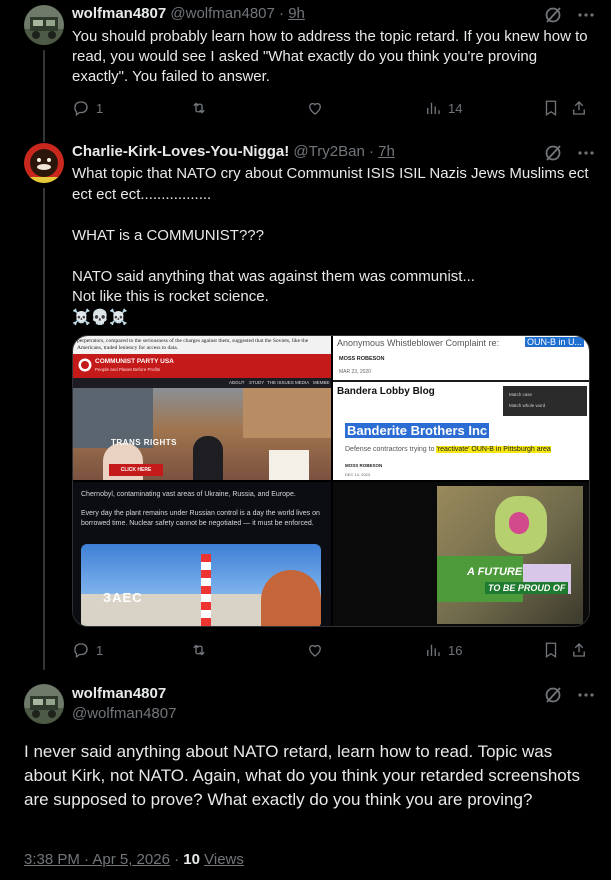  What do you see at coordinates (128, 369) in the screenshot?
I see `site-tagline: People and Planet Before Profits` at bounding box center [128, 369].